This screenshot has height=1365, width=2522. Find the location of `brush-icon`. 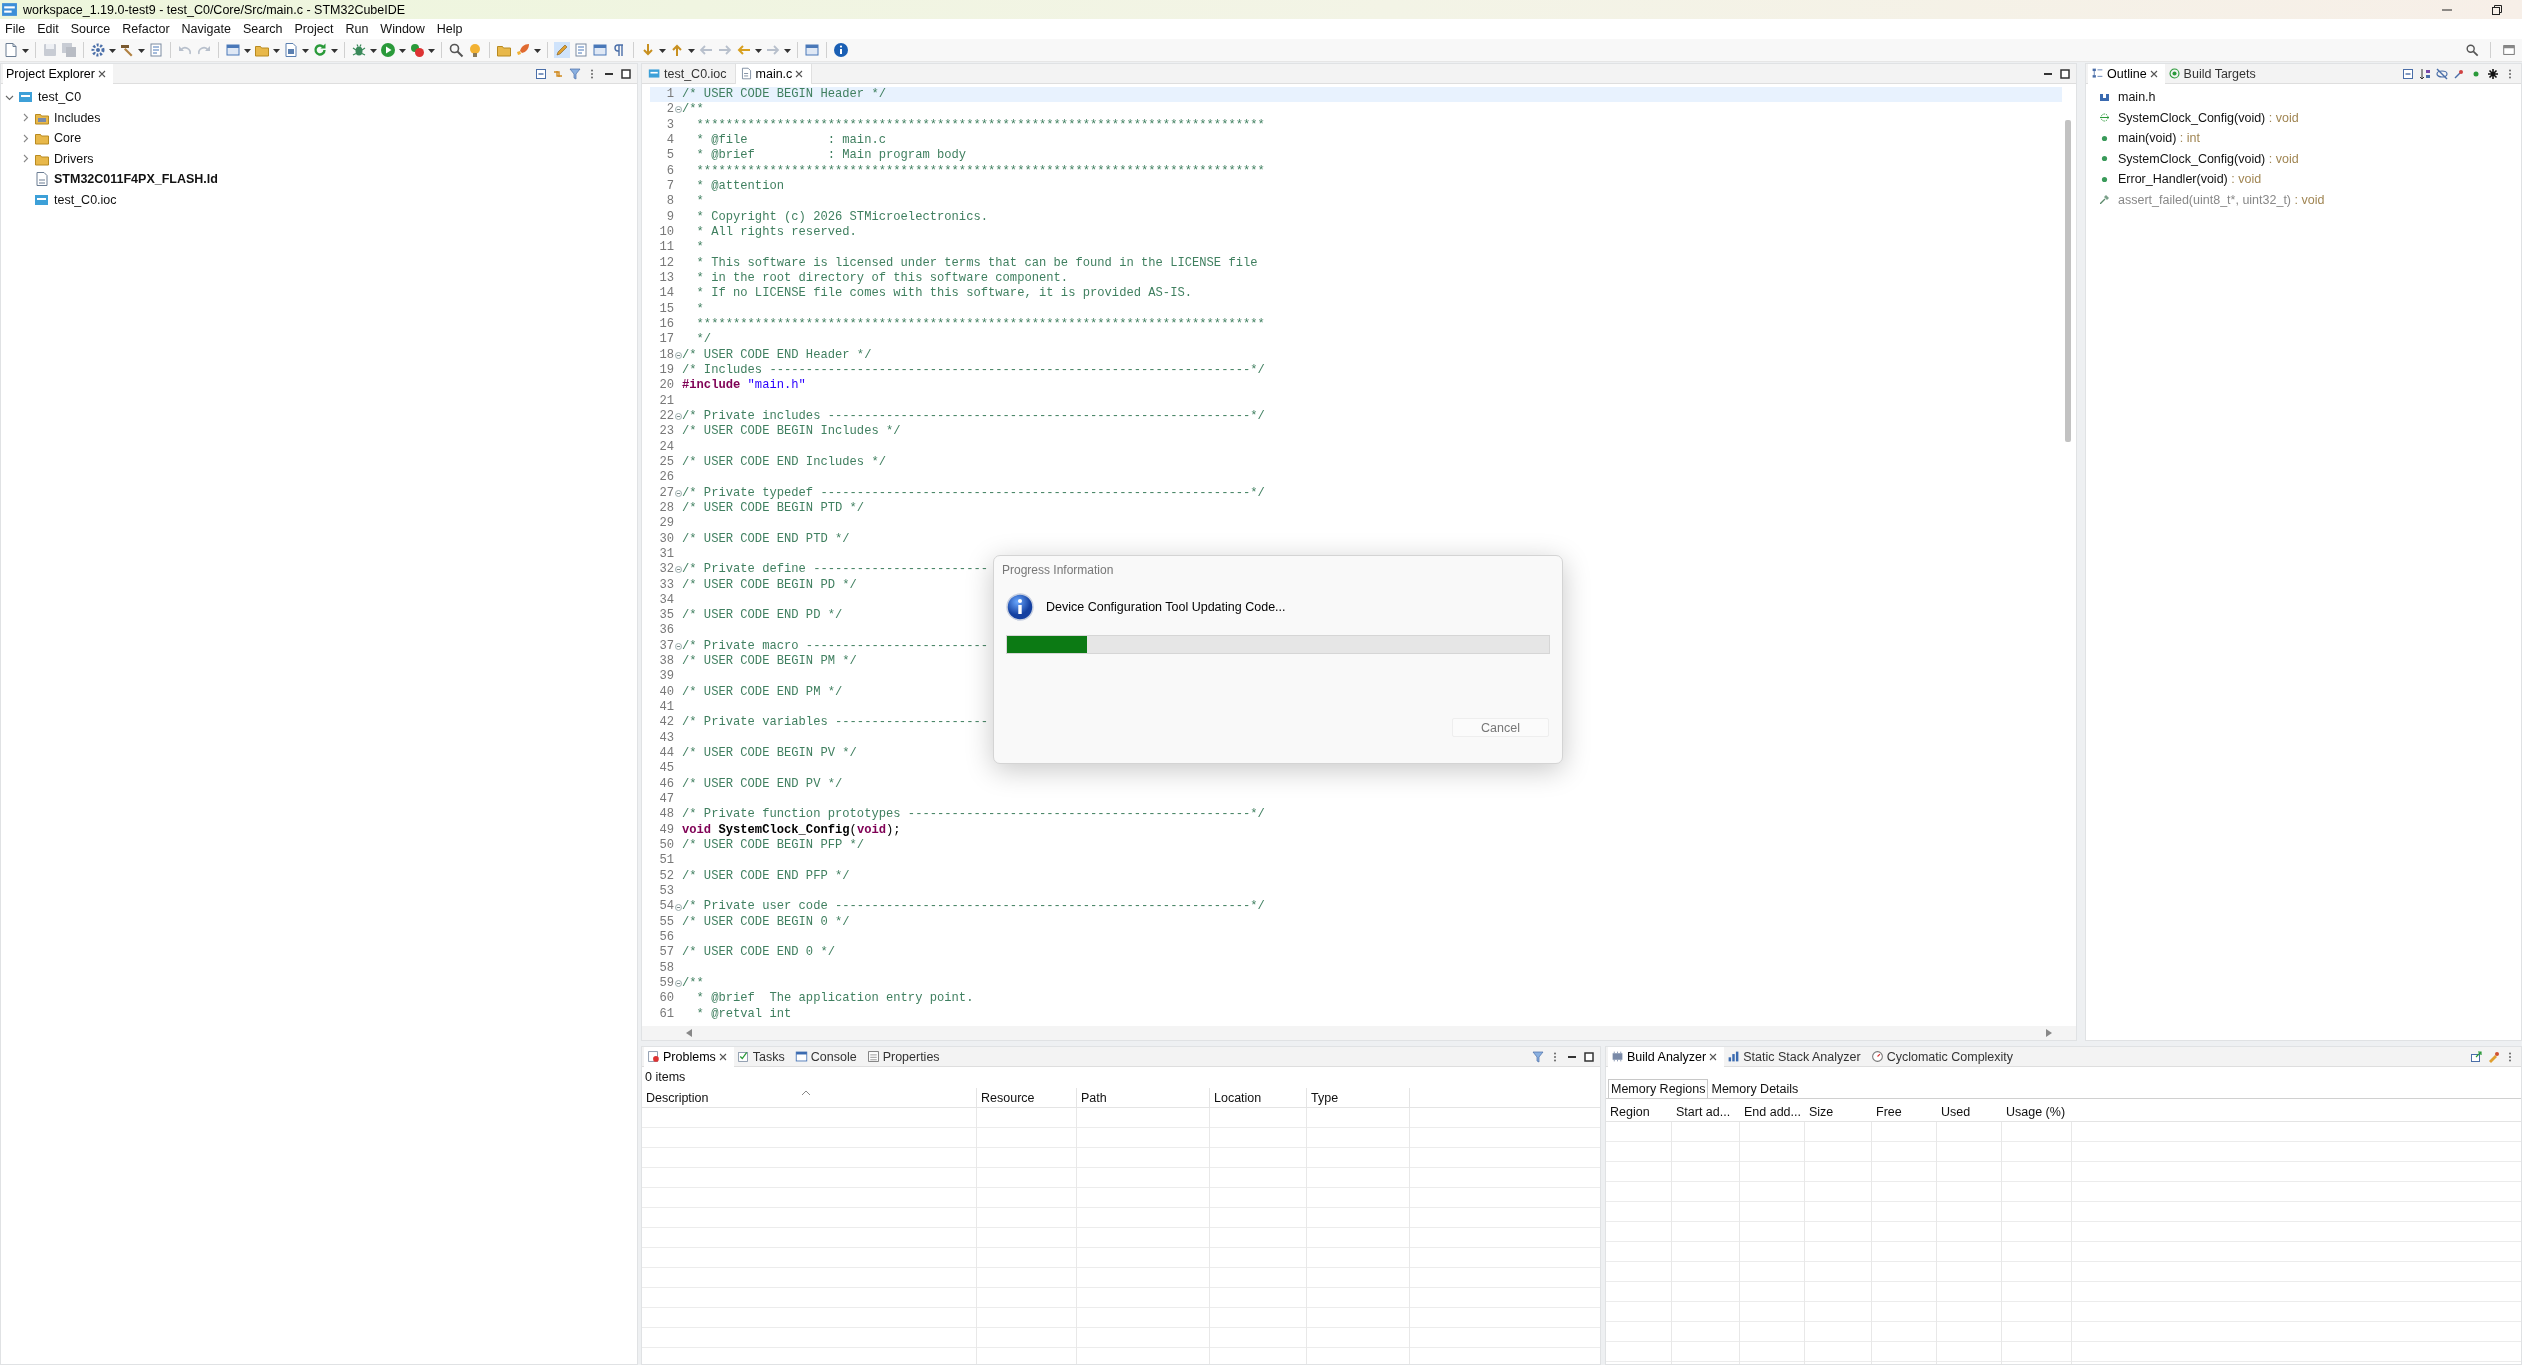

brush-icon is located at coordinates (2493, 1056).